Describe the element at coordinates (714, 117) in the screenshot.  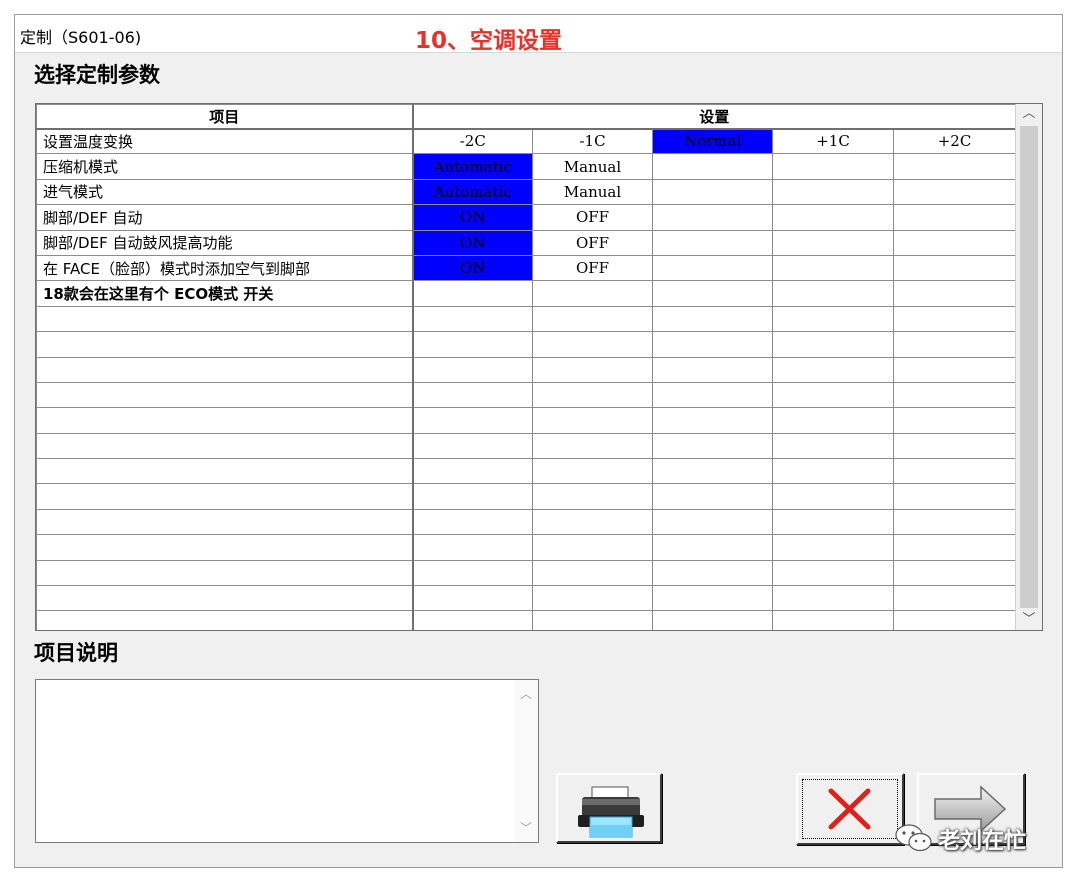
I see `header-setting: 设置` at that location.